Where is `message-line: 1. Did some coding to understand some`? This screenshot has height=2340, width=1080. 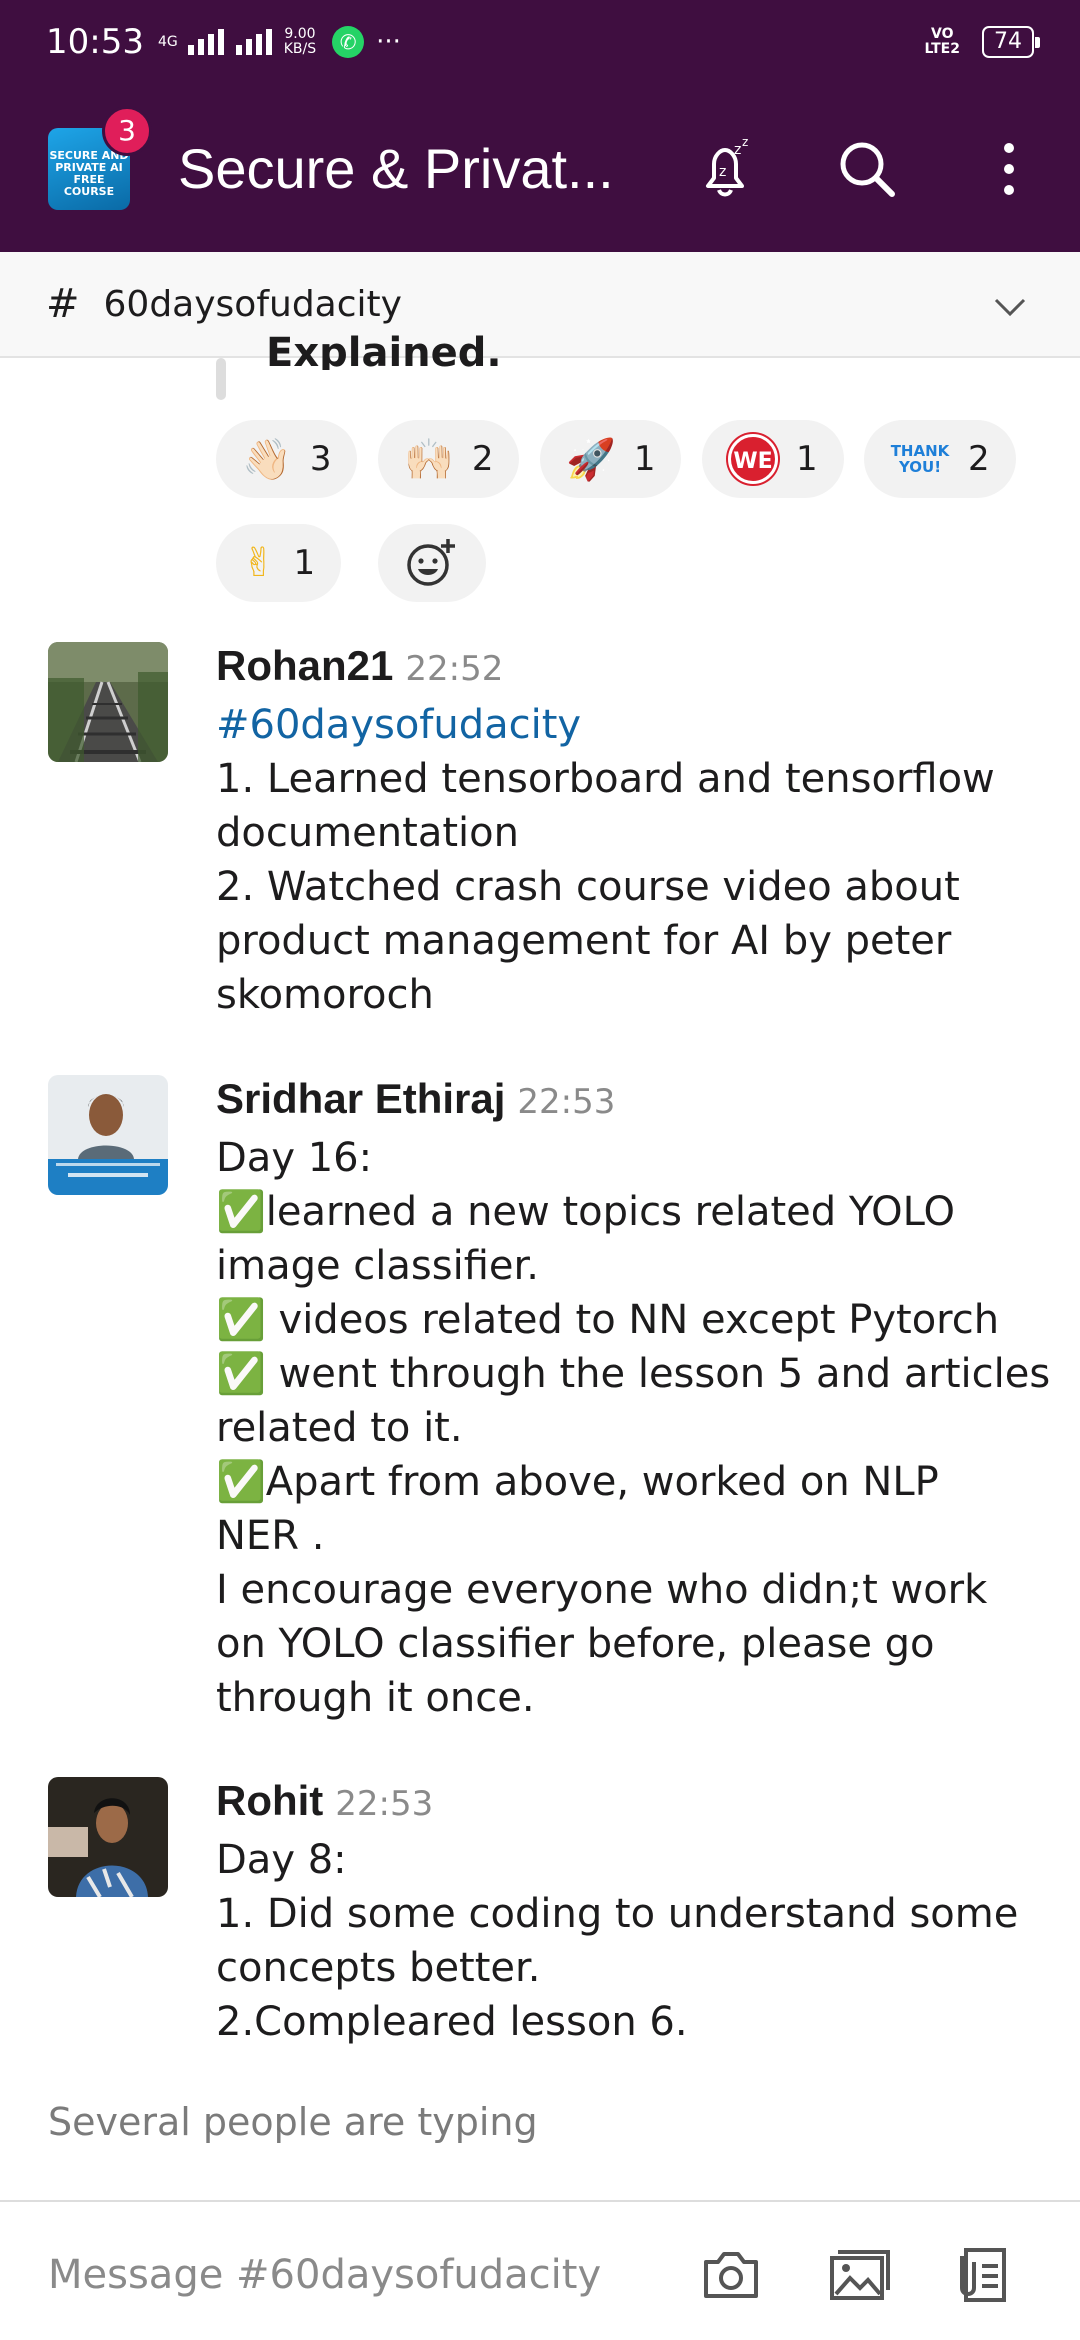 message-line: 1. Did some coding to understand some is located at coordinates (617, 1914).